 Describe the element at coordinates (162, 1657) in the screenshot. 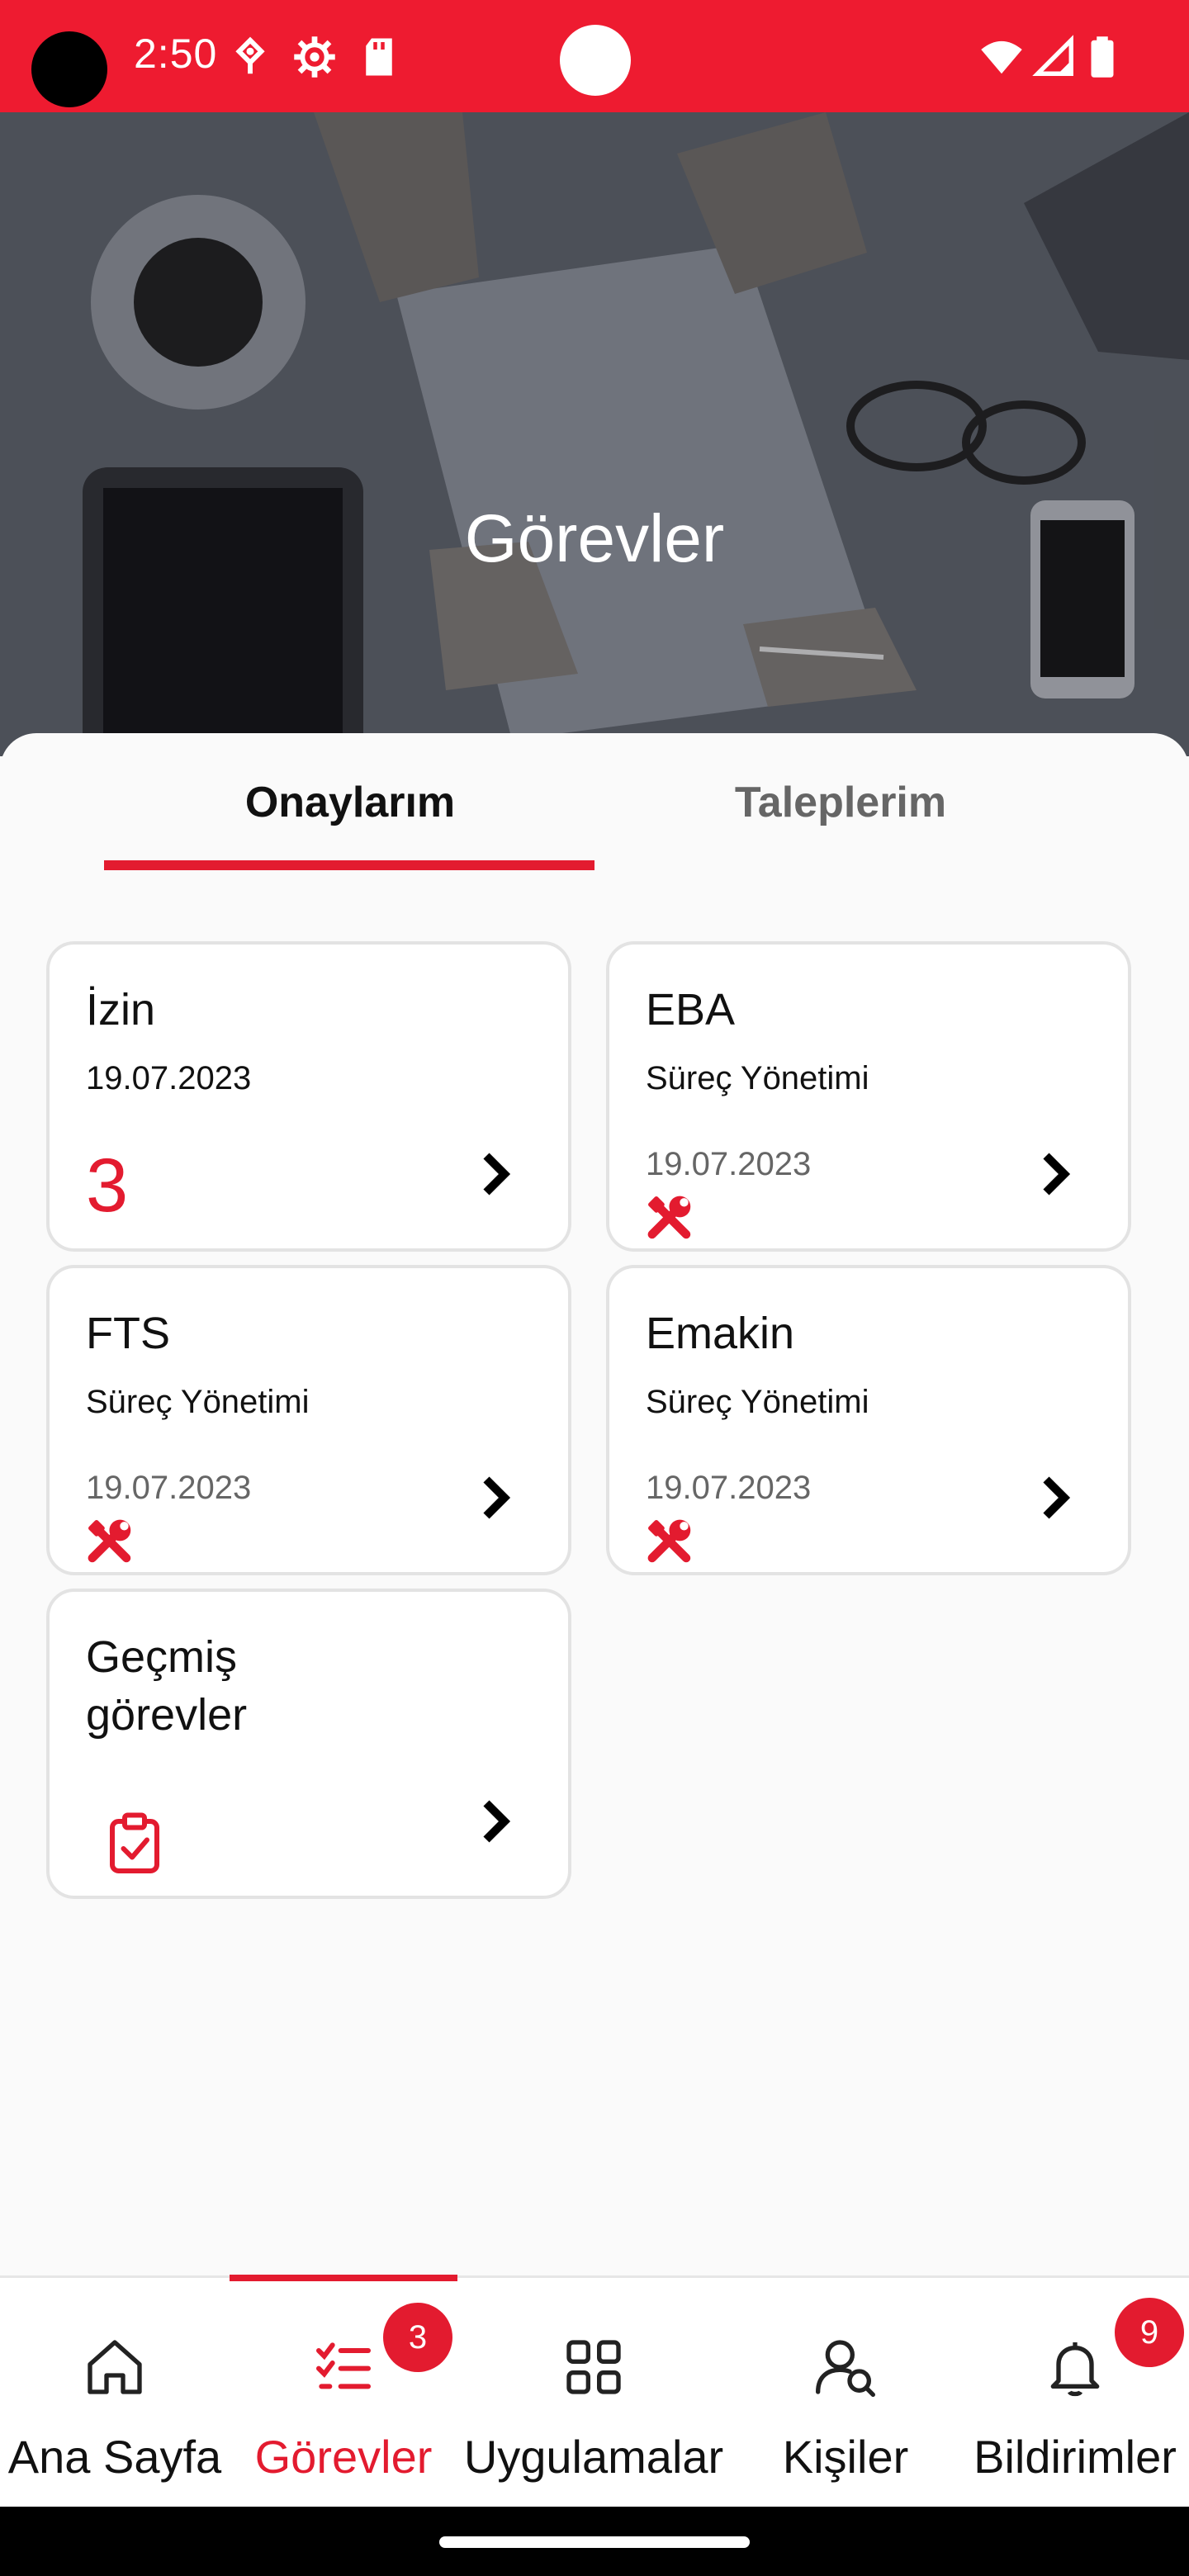

I see `card-title-line1: Geçmiş` at that location.